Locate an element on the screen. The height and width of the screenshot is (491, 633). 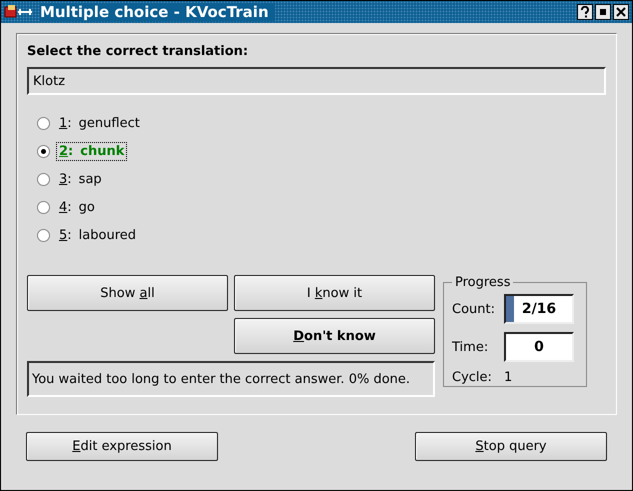
help-button is located at coordinates (585, 12).